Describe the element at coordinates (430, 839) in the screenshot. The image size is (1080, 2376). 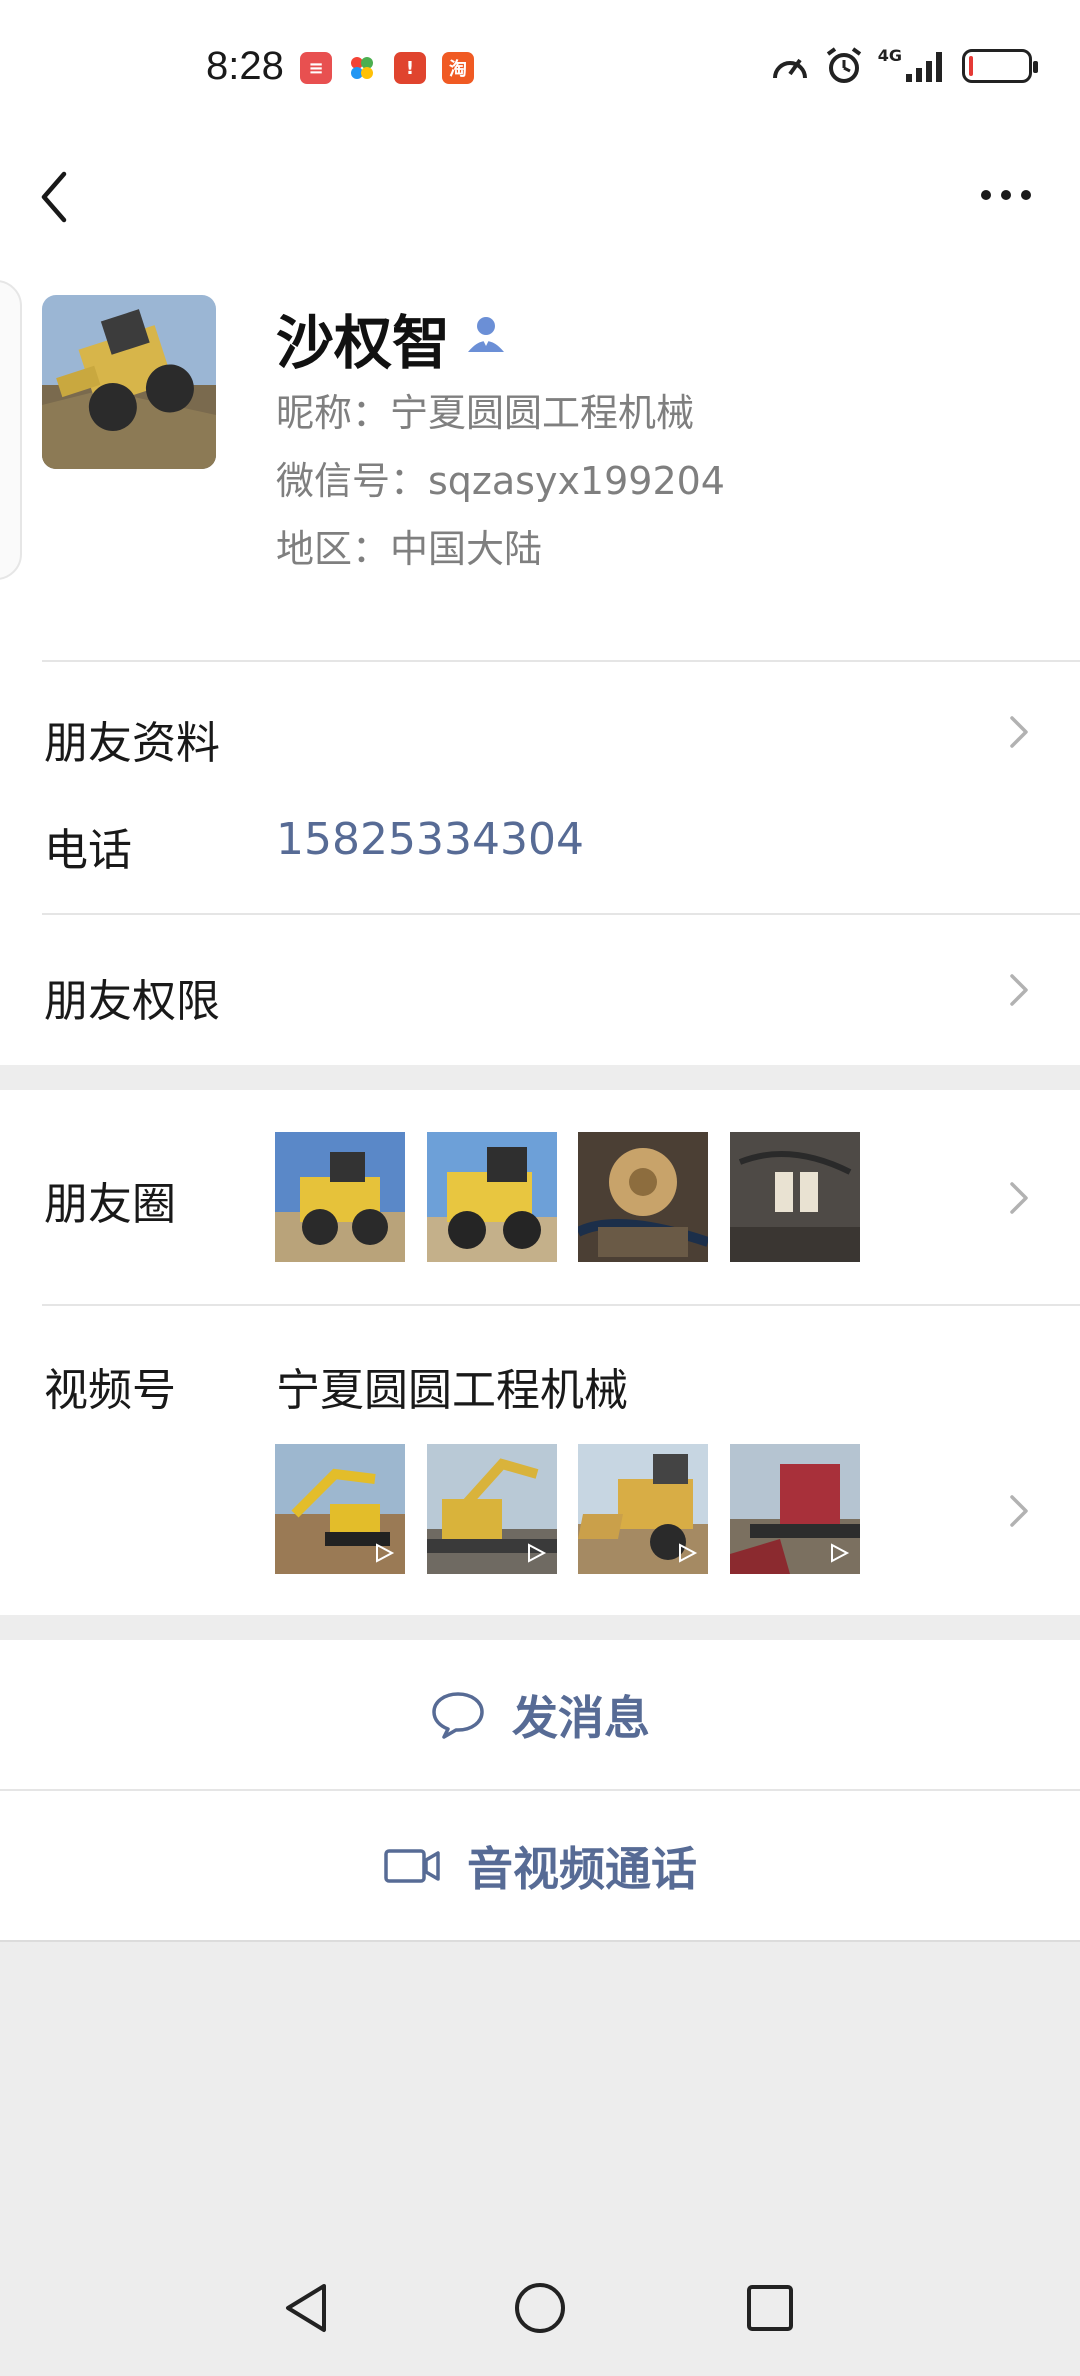
I see `phone-number: 15825334304` at that location.